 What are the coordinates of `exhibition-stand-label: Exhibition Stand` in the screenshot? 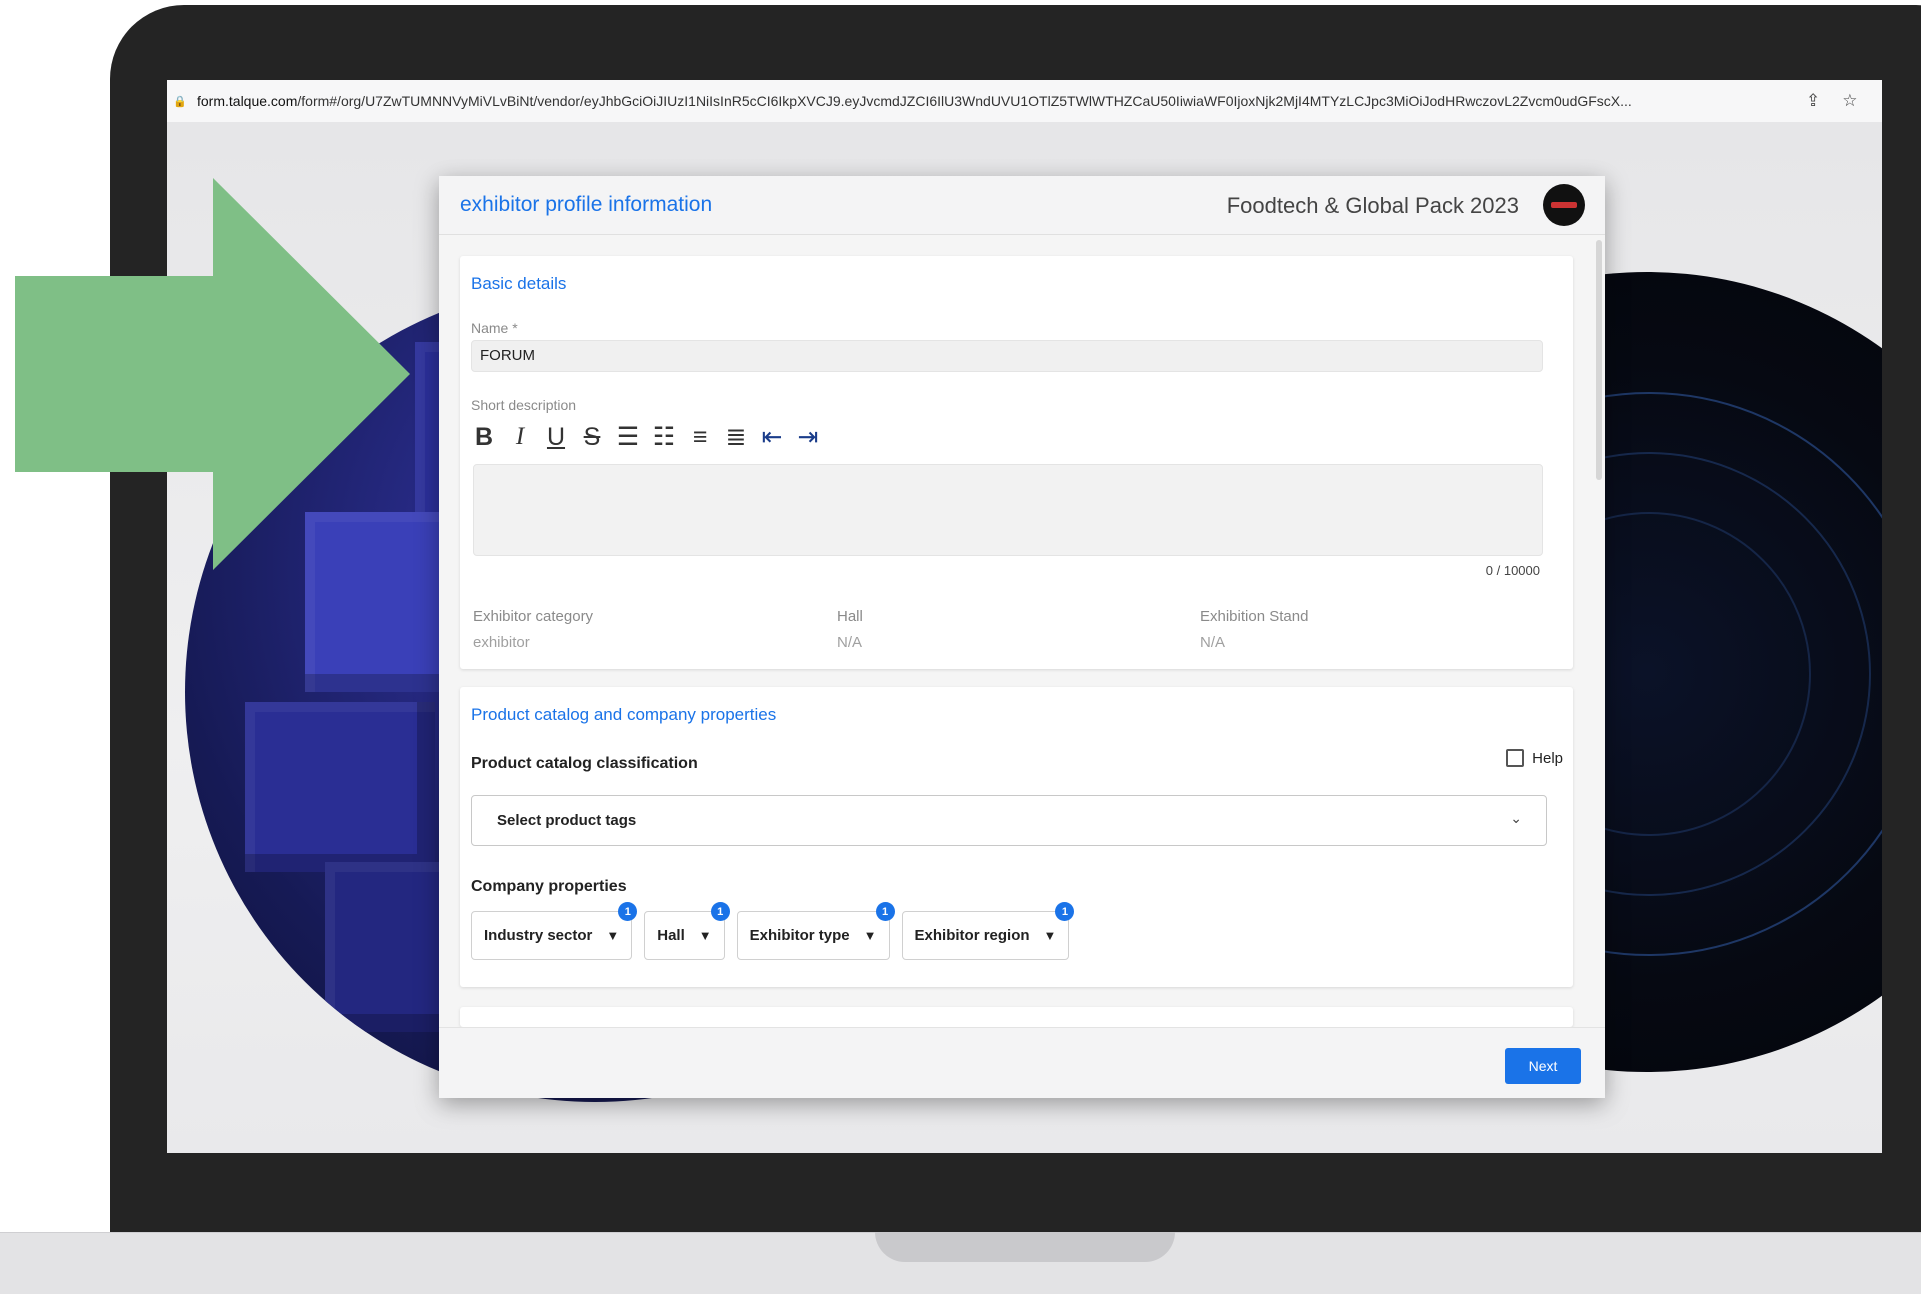 It's located at (1254, 616).